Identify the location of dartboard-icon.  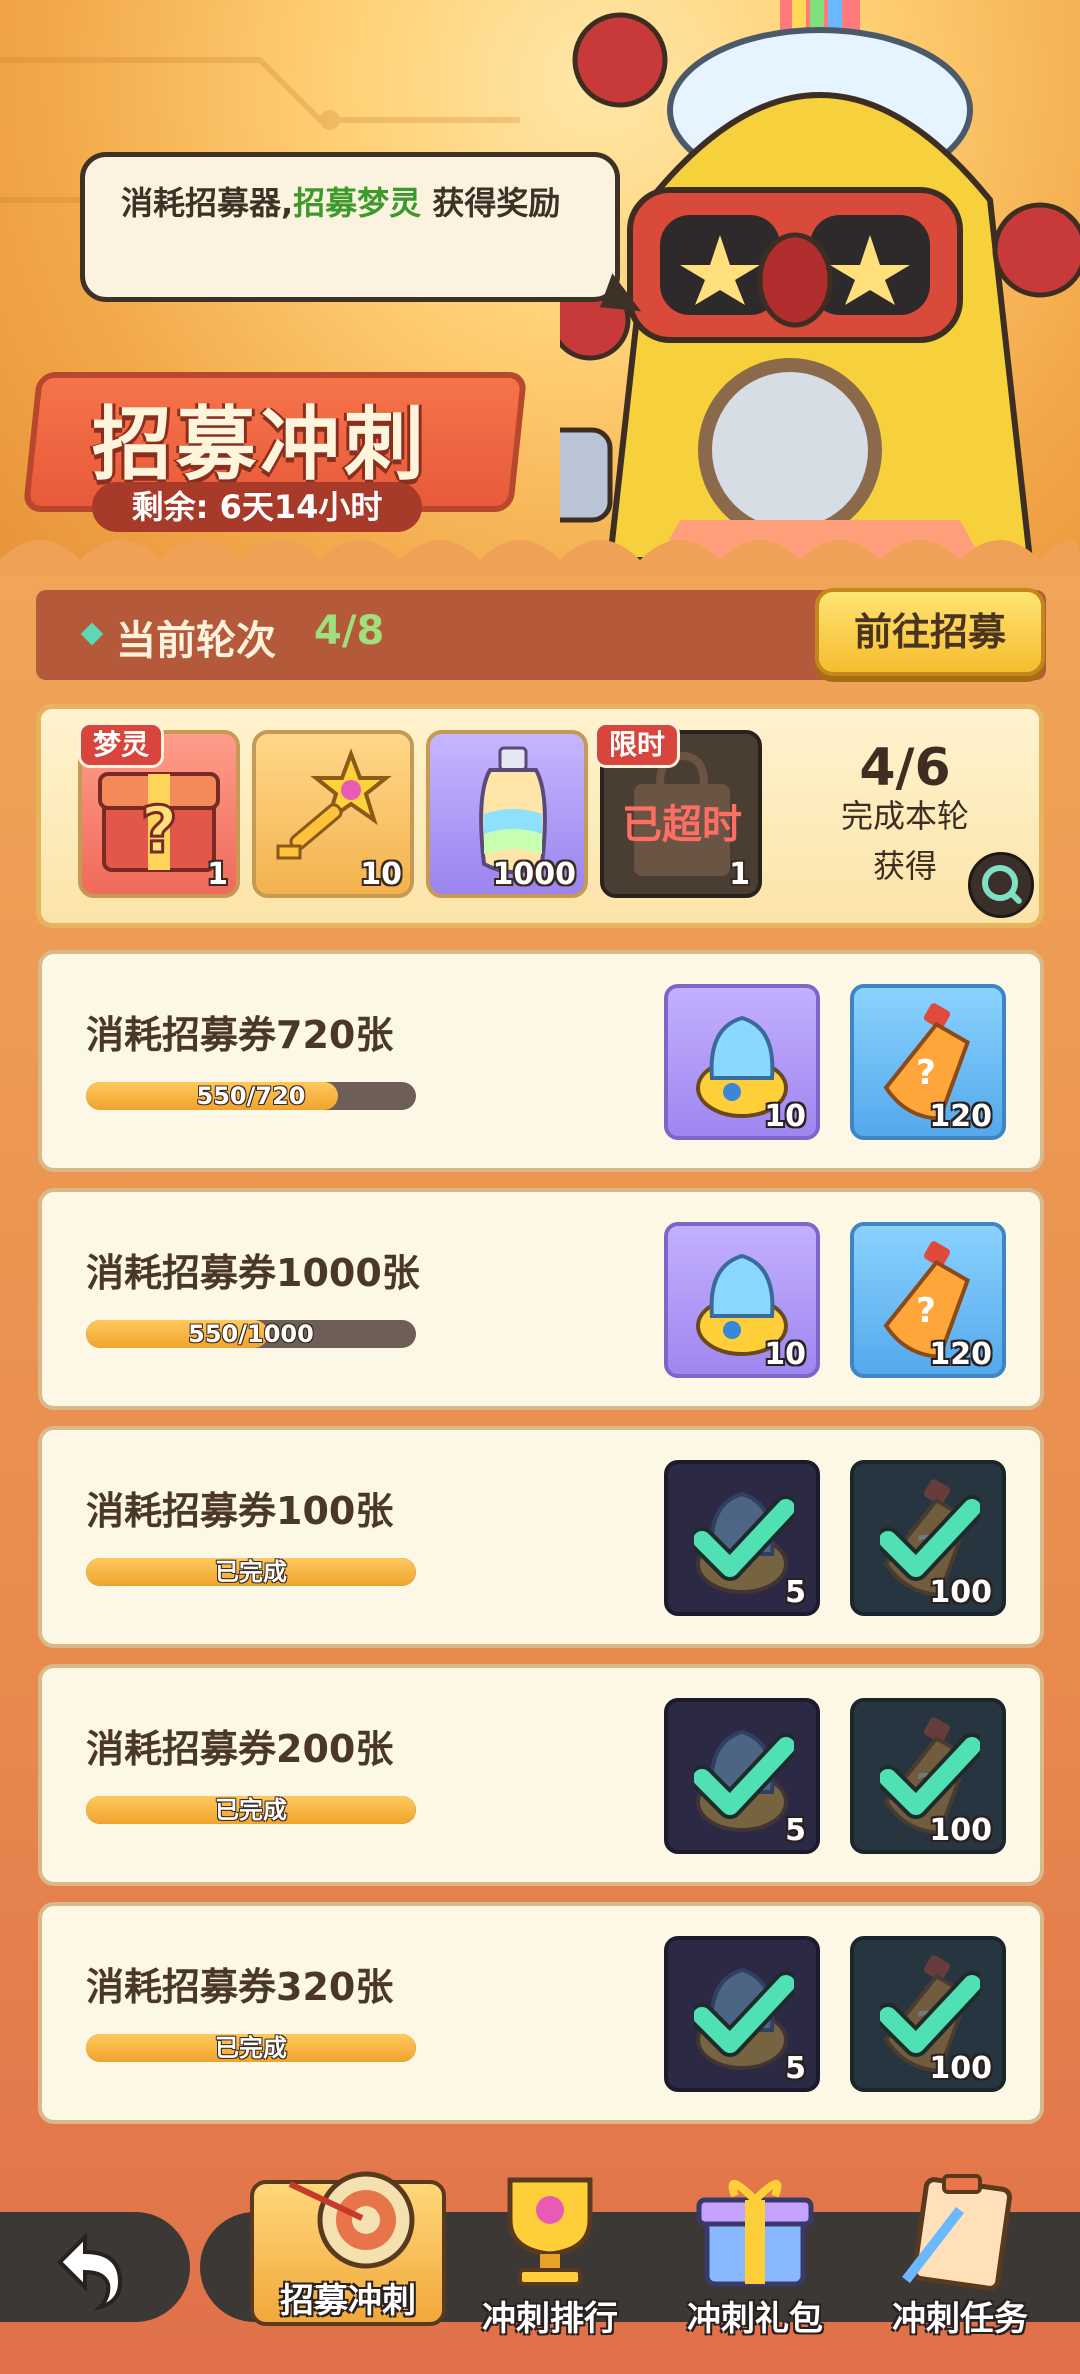
(351, 2220).